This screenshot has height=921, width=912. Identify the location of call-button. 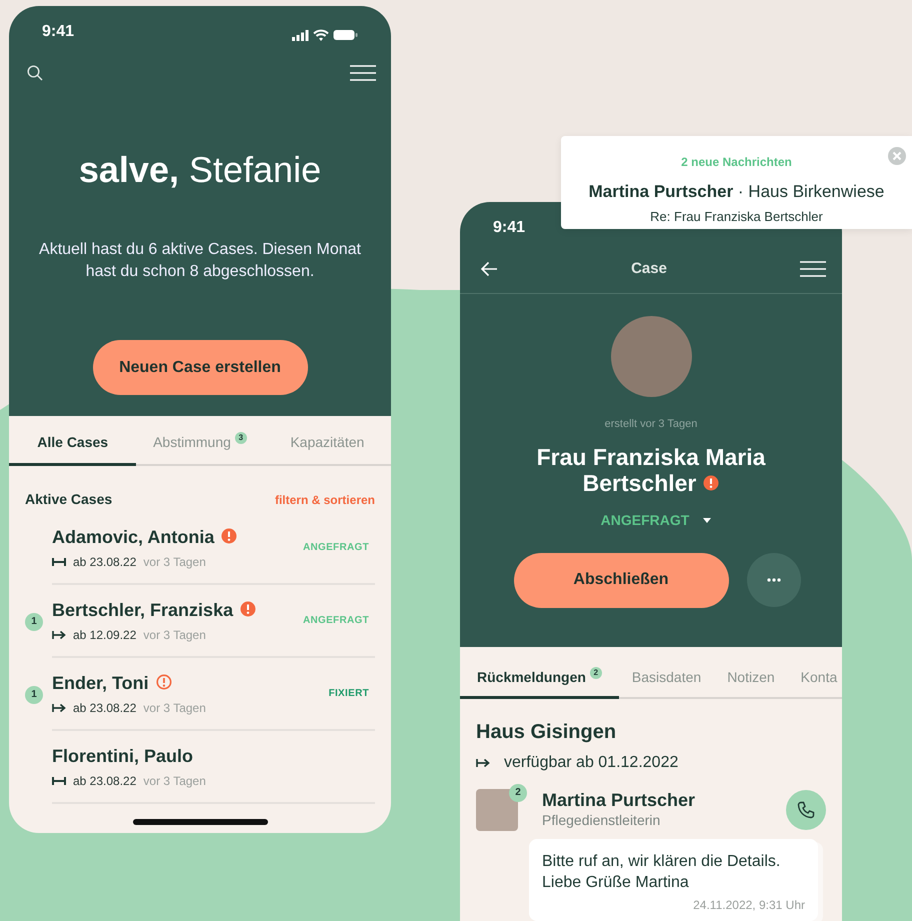
(806, 810).